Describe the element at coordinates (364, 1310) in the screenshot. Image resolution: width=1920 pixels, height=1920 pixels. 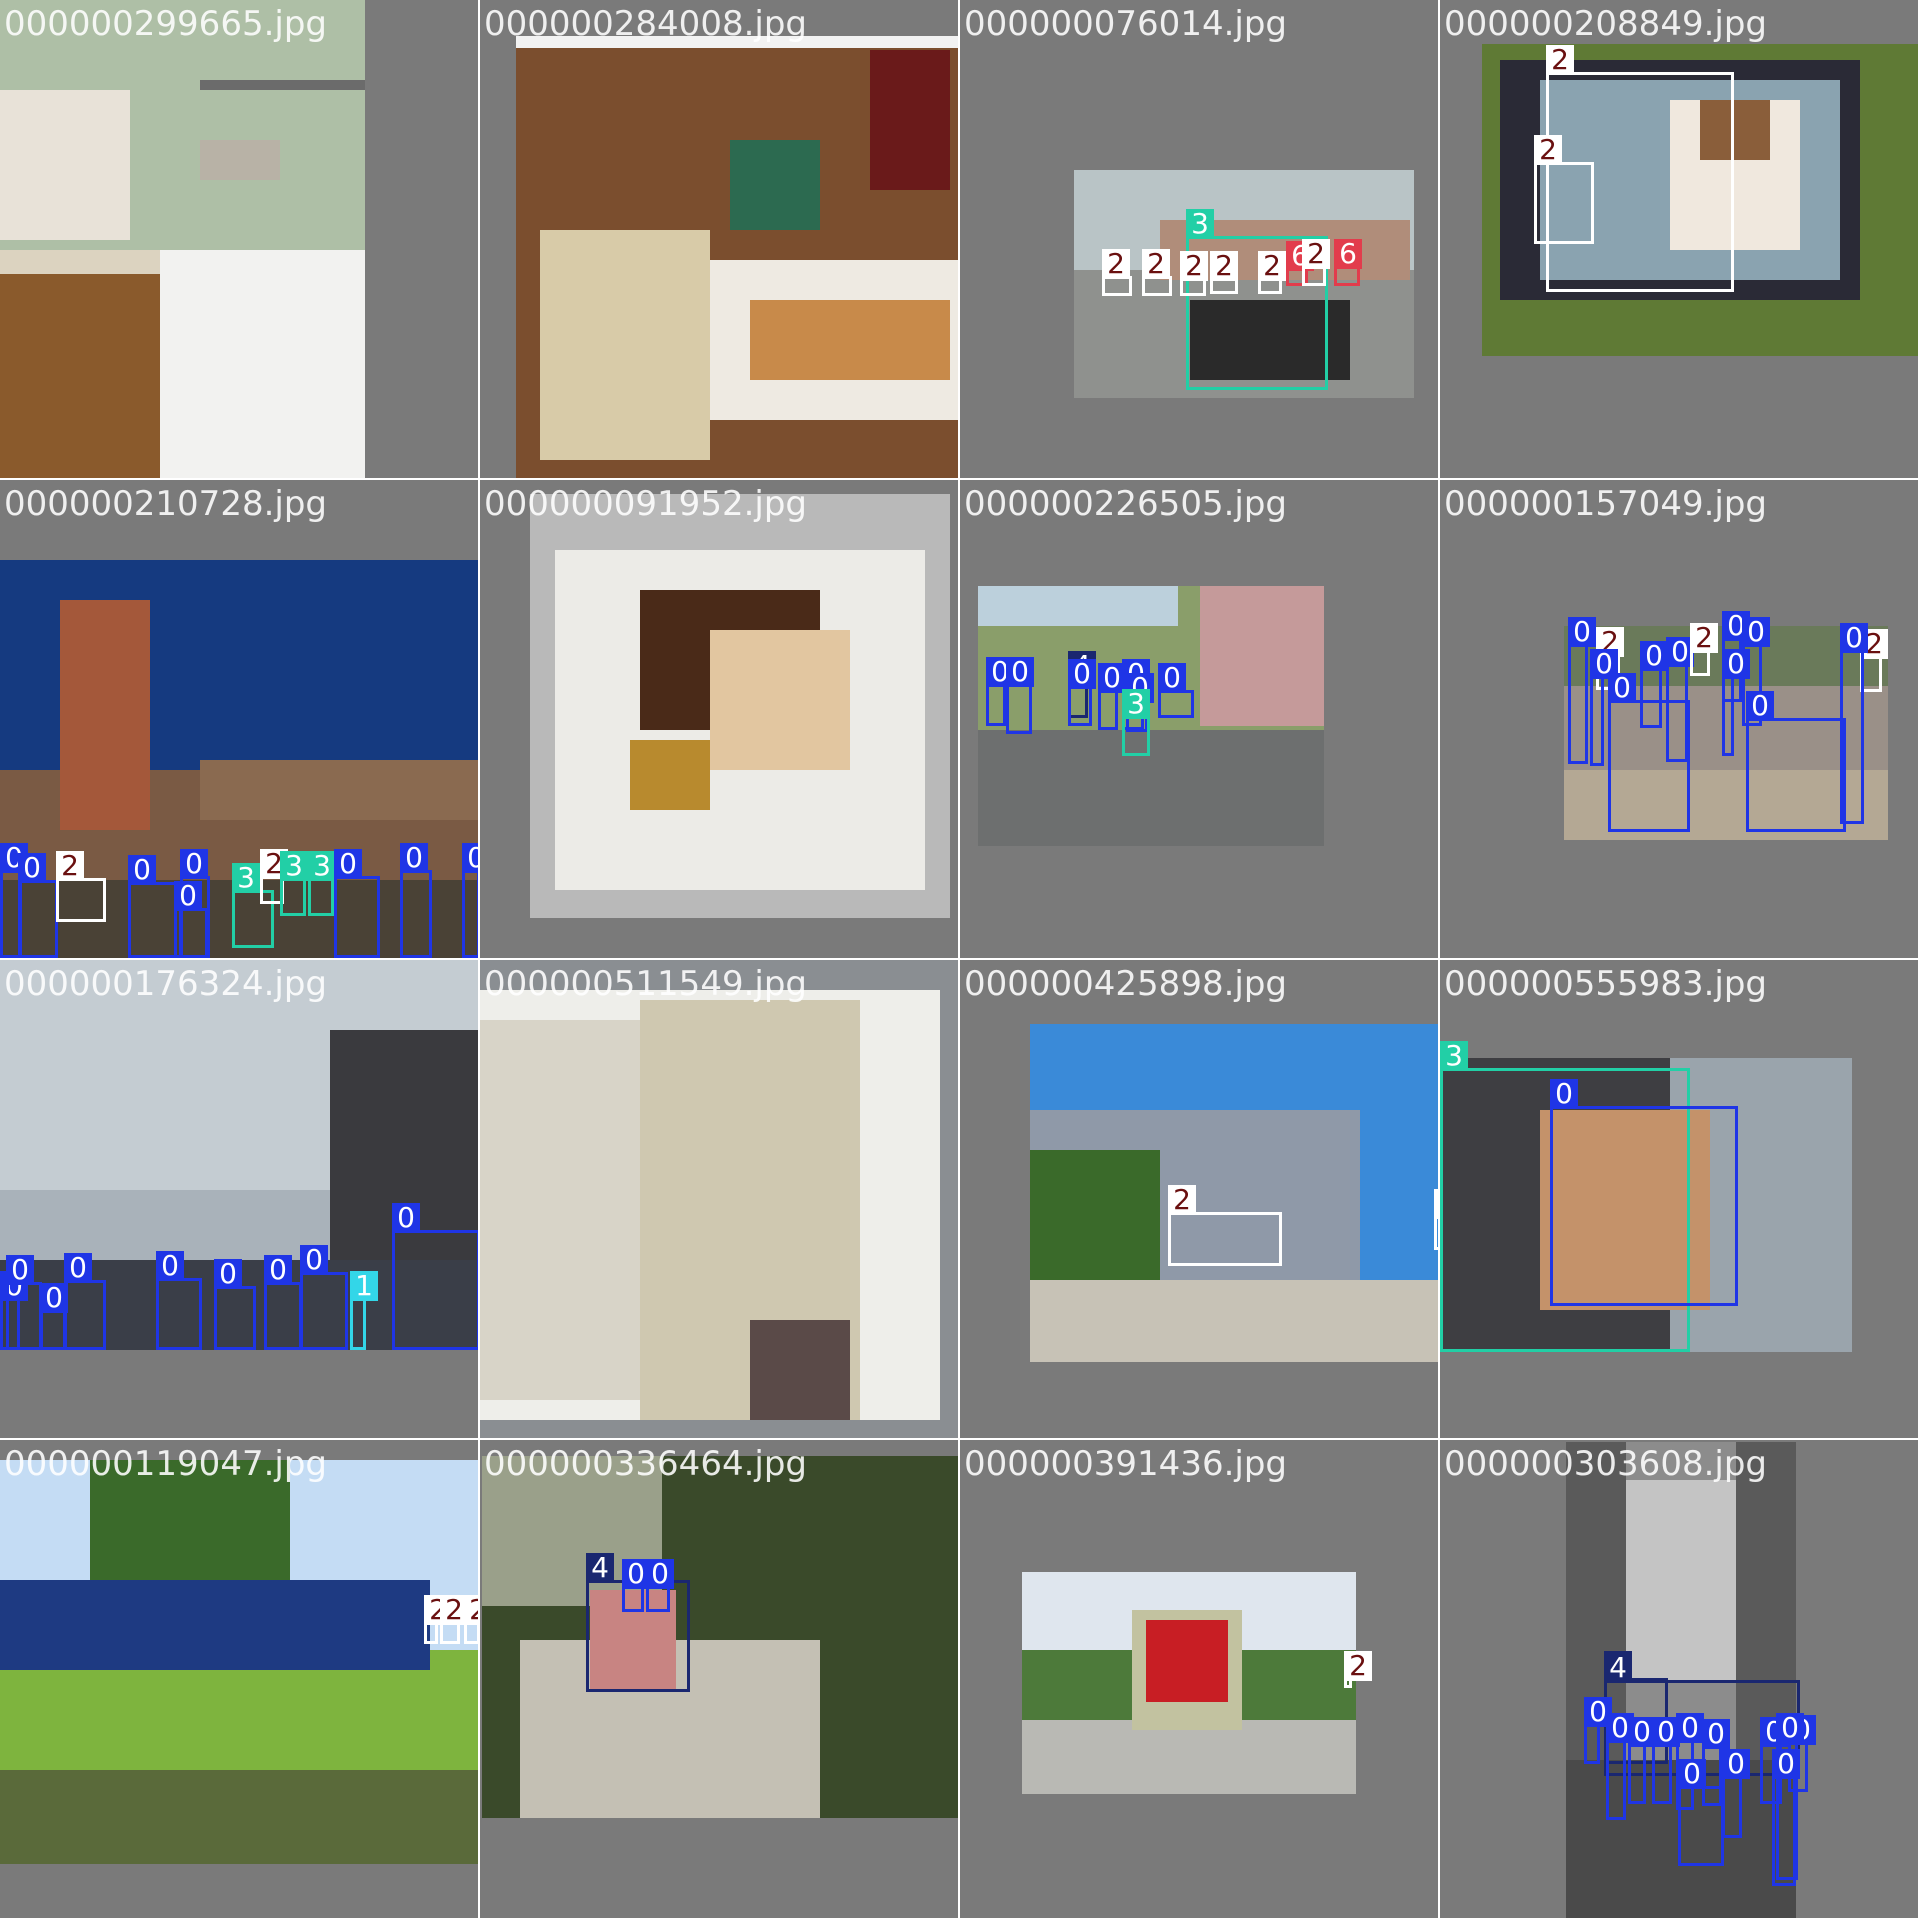
I see `detection-box: 1` at that location.